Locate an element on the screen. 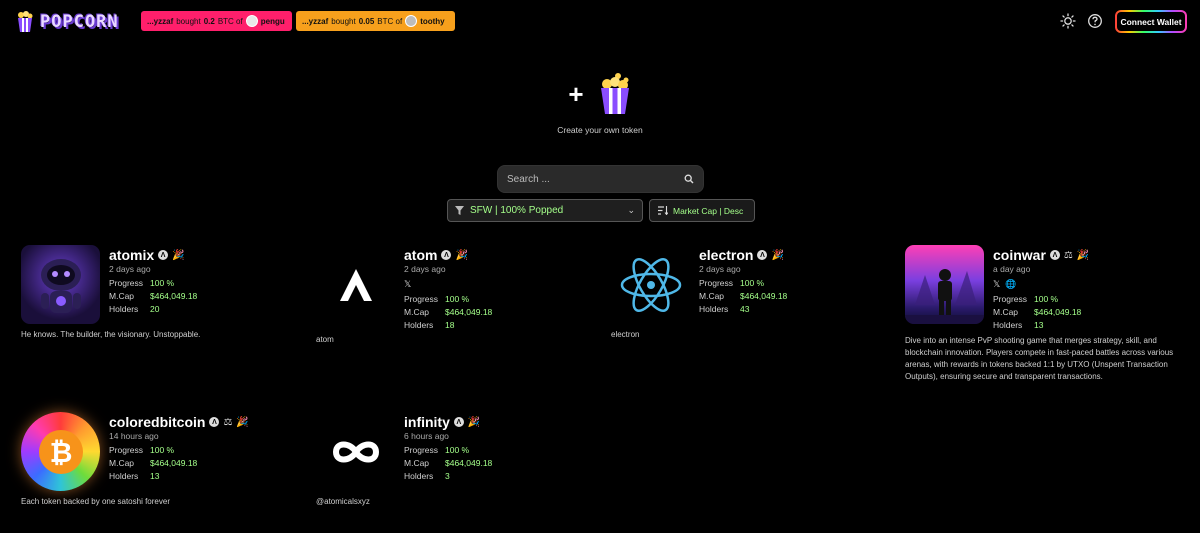 Image resolution: width=1200 pixels, height=533 pixels. token-name: atom is located at coordinates (421, 255).